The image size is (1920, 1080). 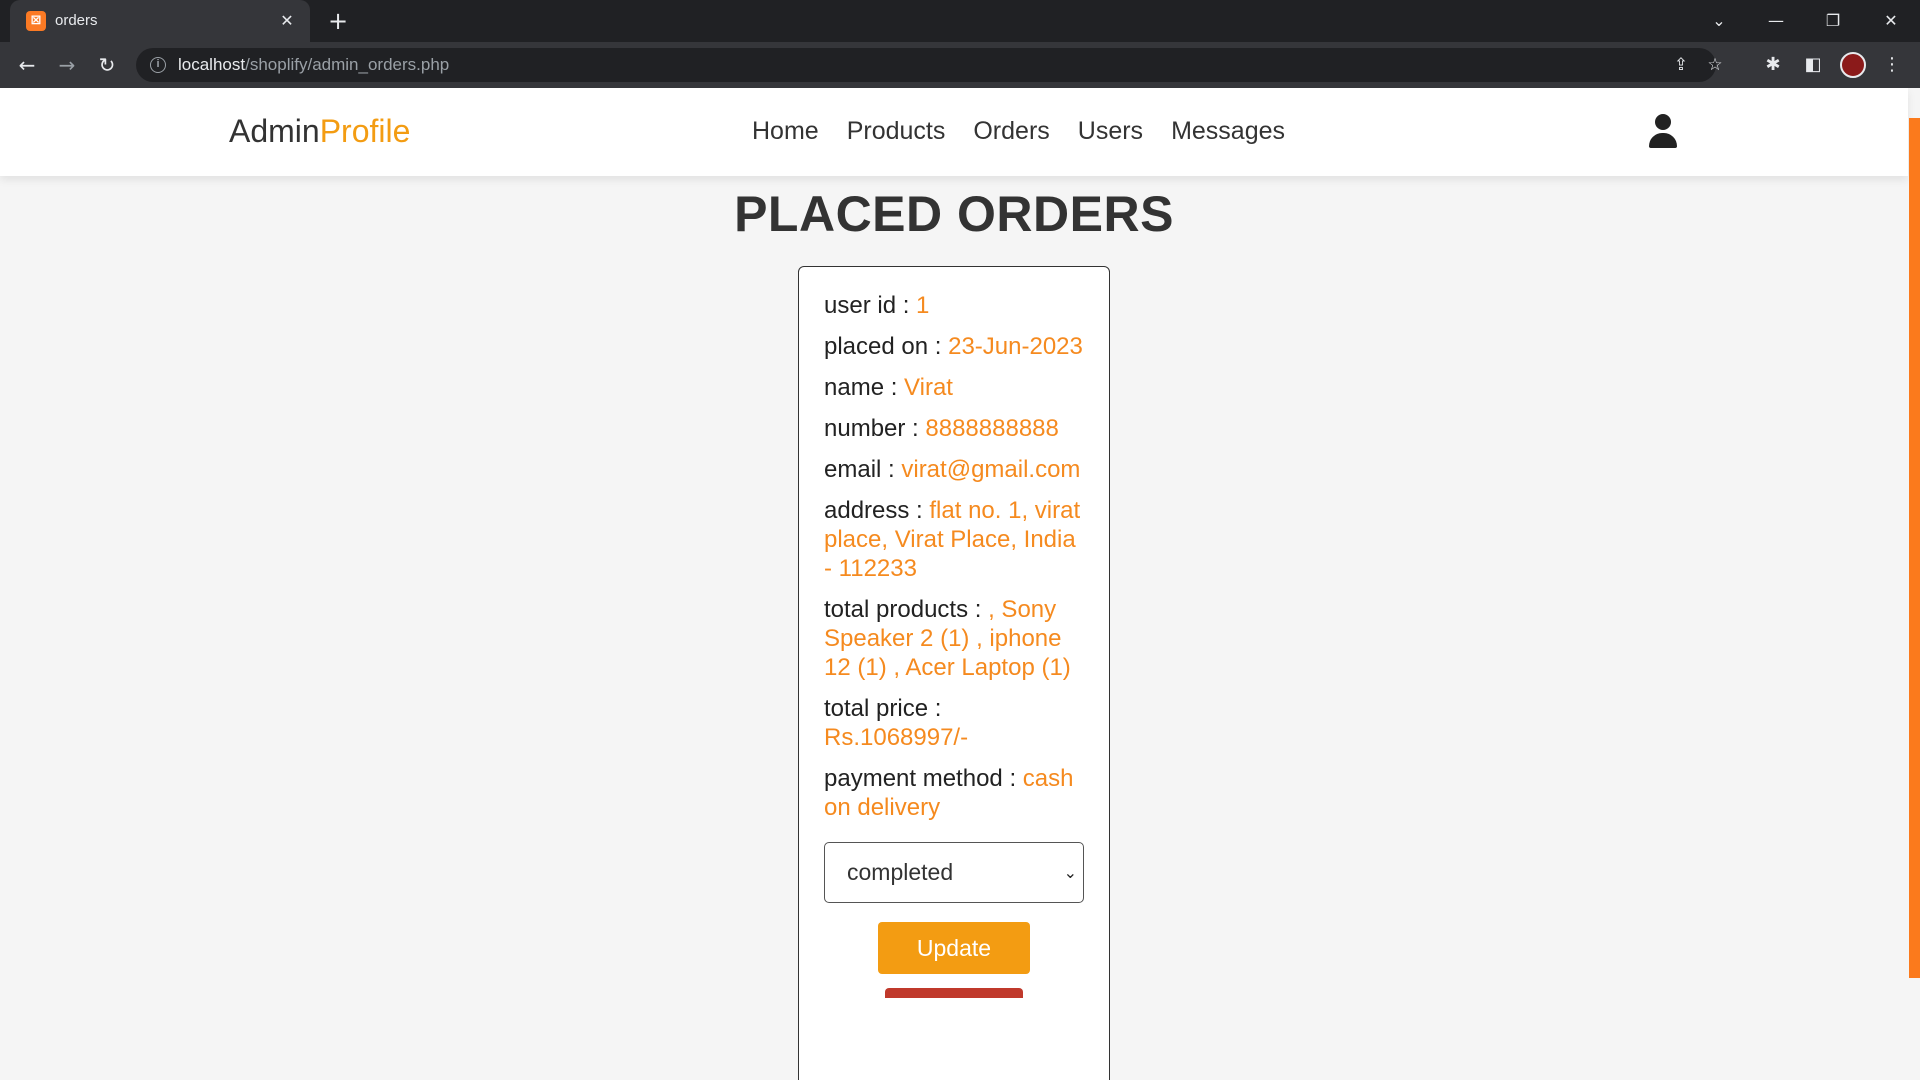 What do you see at coordinates (338, 21) in the screenshot?
I see `new-tab-icon: +` at bounding box center [338, 21].